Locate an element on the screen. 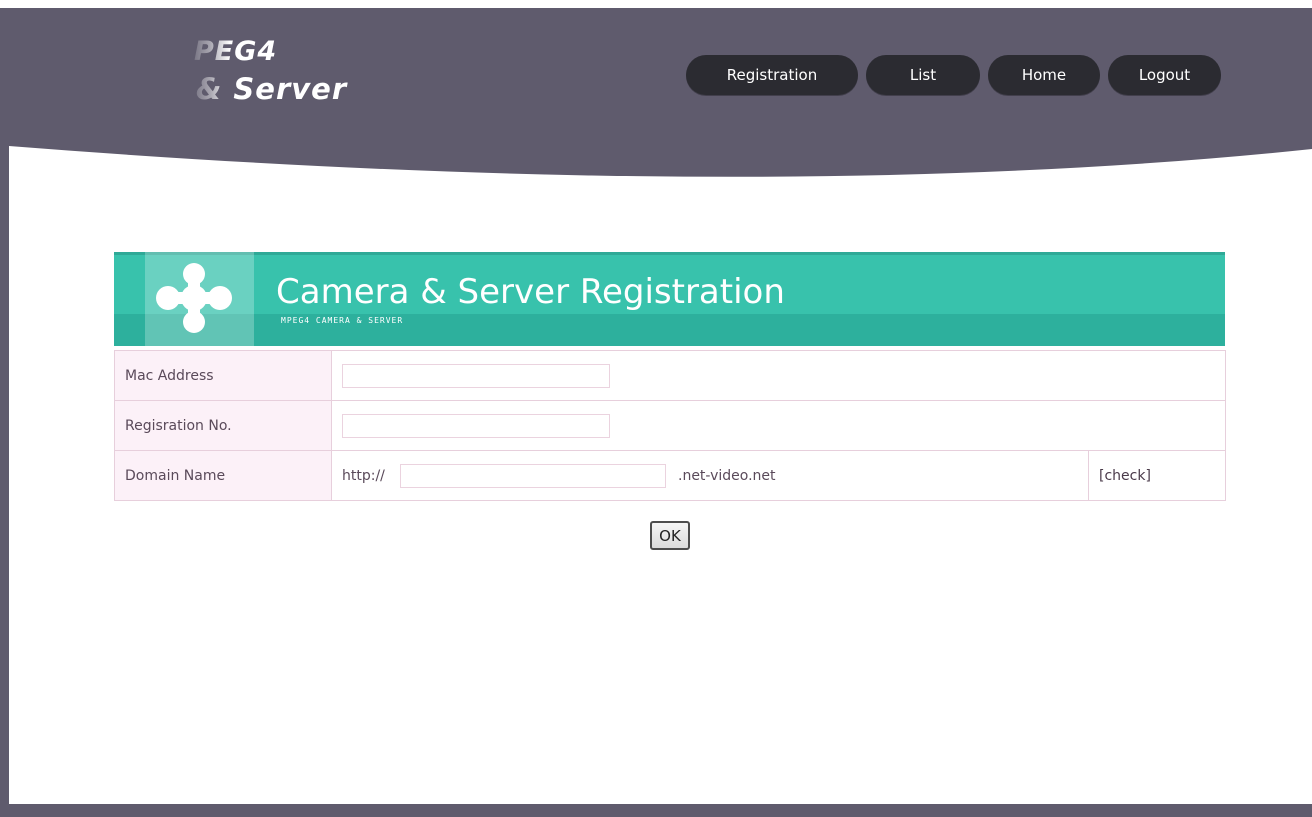 This screenshot has height=817, width=1312. top-strip is located at coordinates (656, 4).